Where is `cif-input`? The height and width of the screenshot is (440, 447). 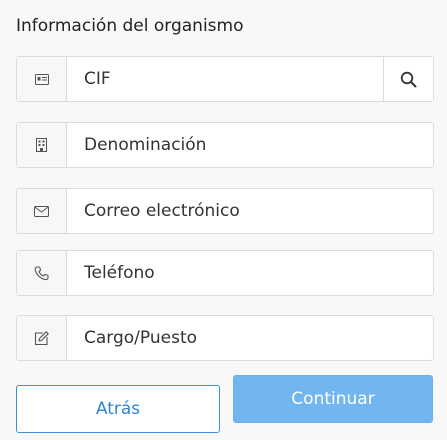 cif-input is located at coordinates (225, 79).